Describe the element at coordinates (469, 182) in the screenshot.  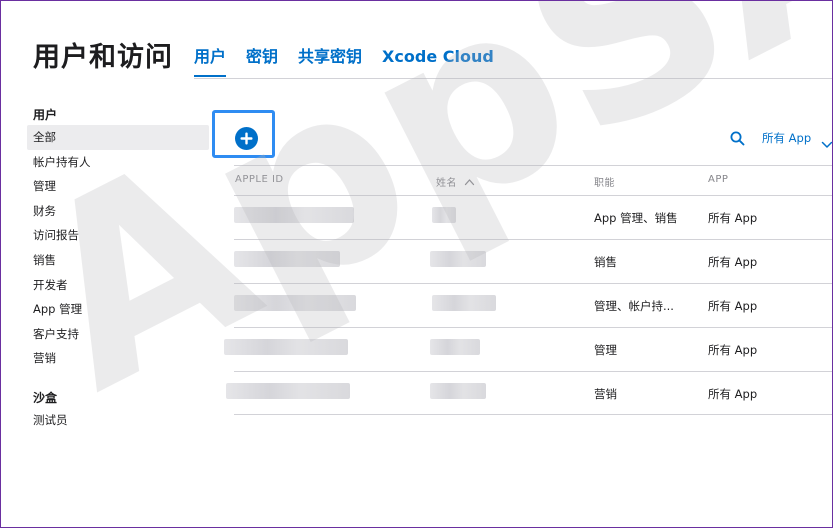
I see `chevron-up-icon` at that location.